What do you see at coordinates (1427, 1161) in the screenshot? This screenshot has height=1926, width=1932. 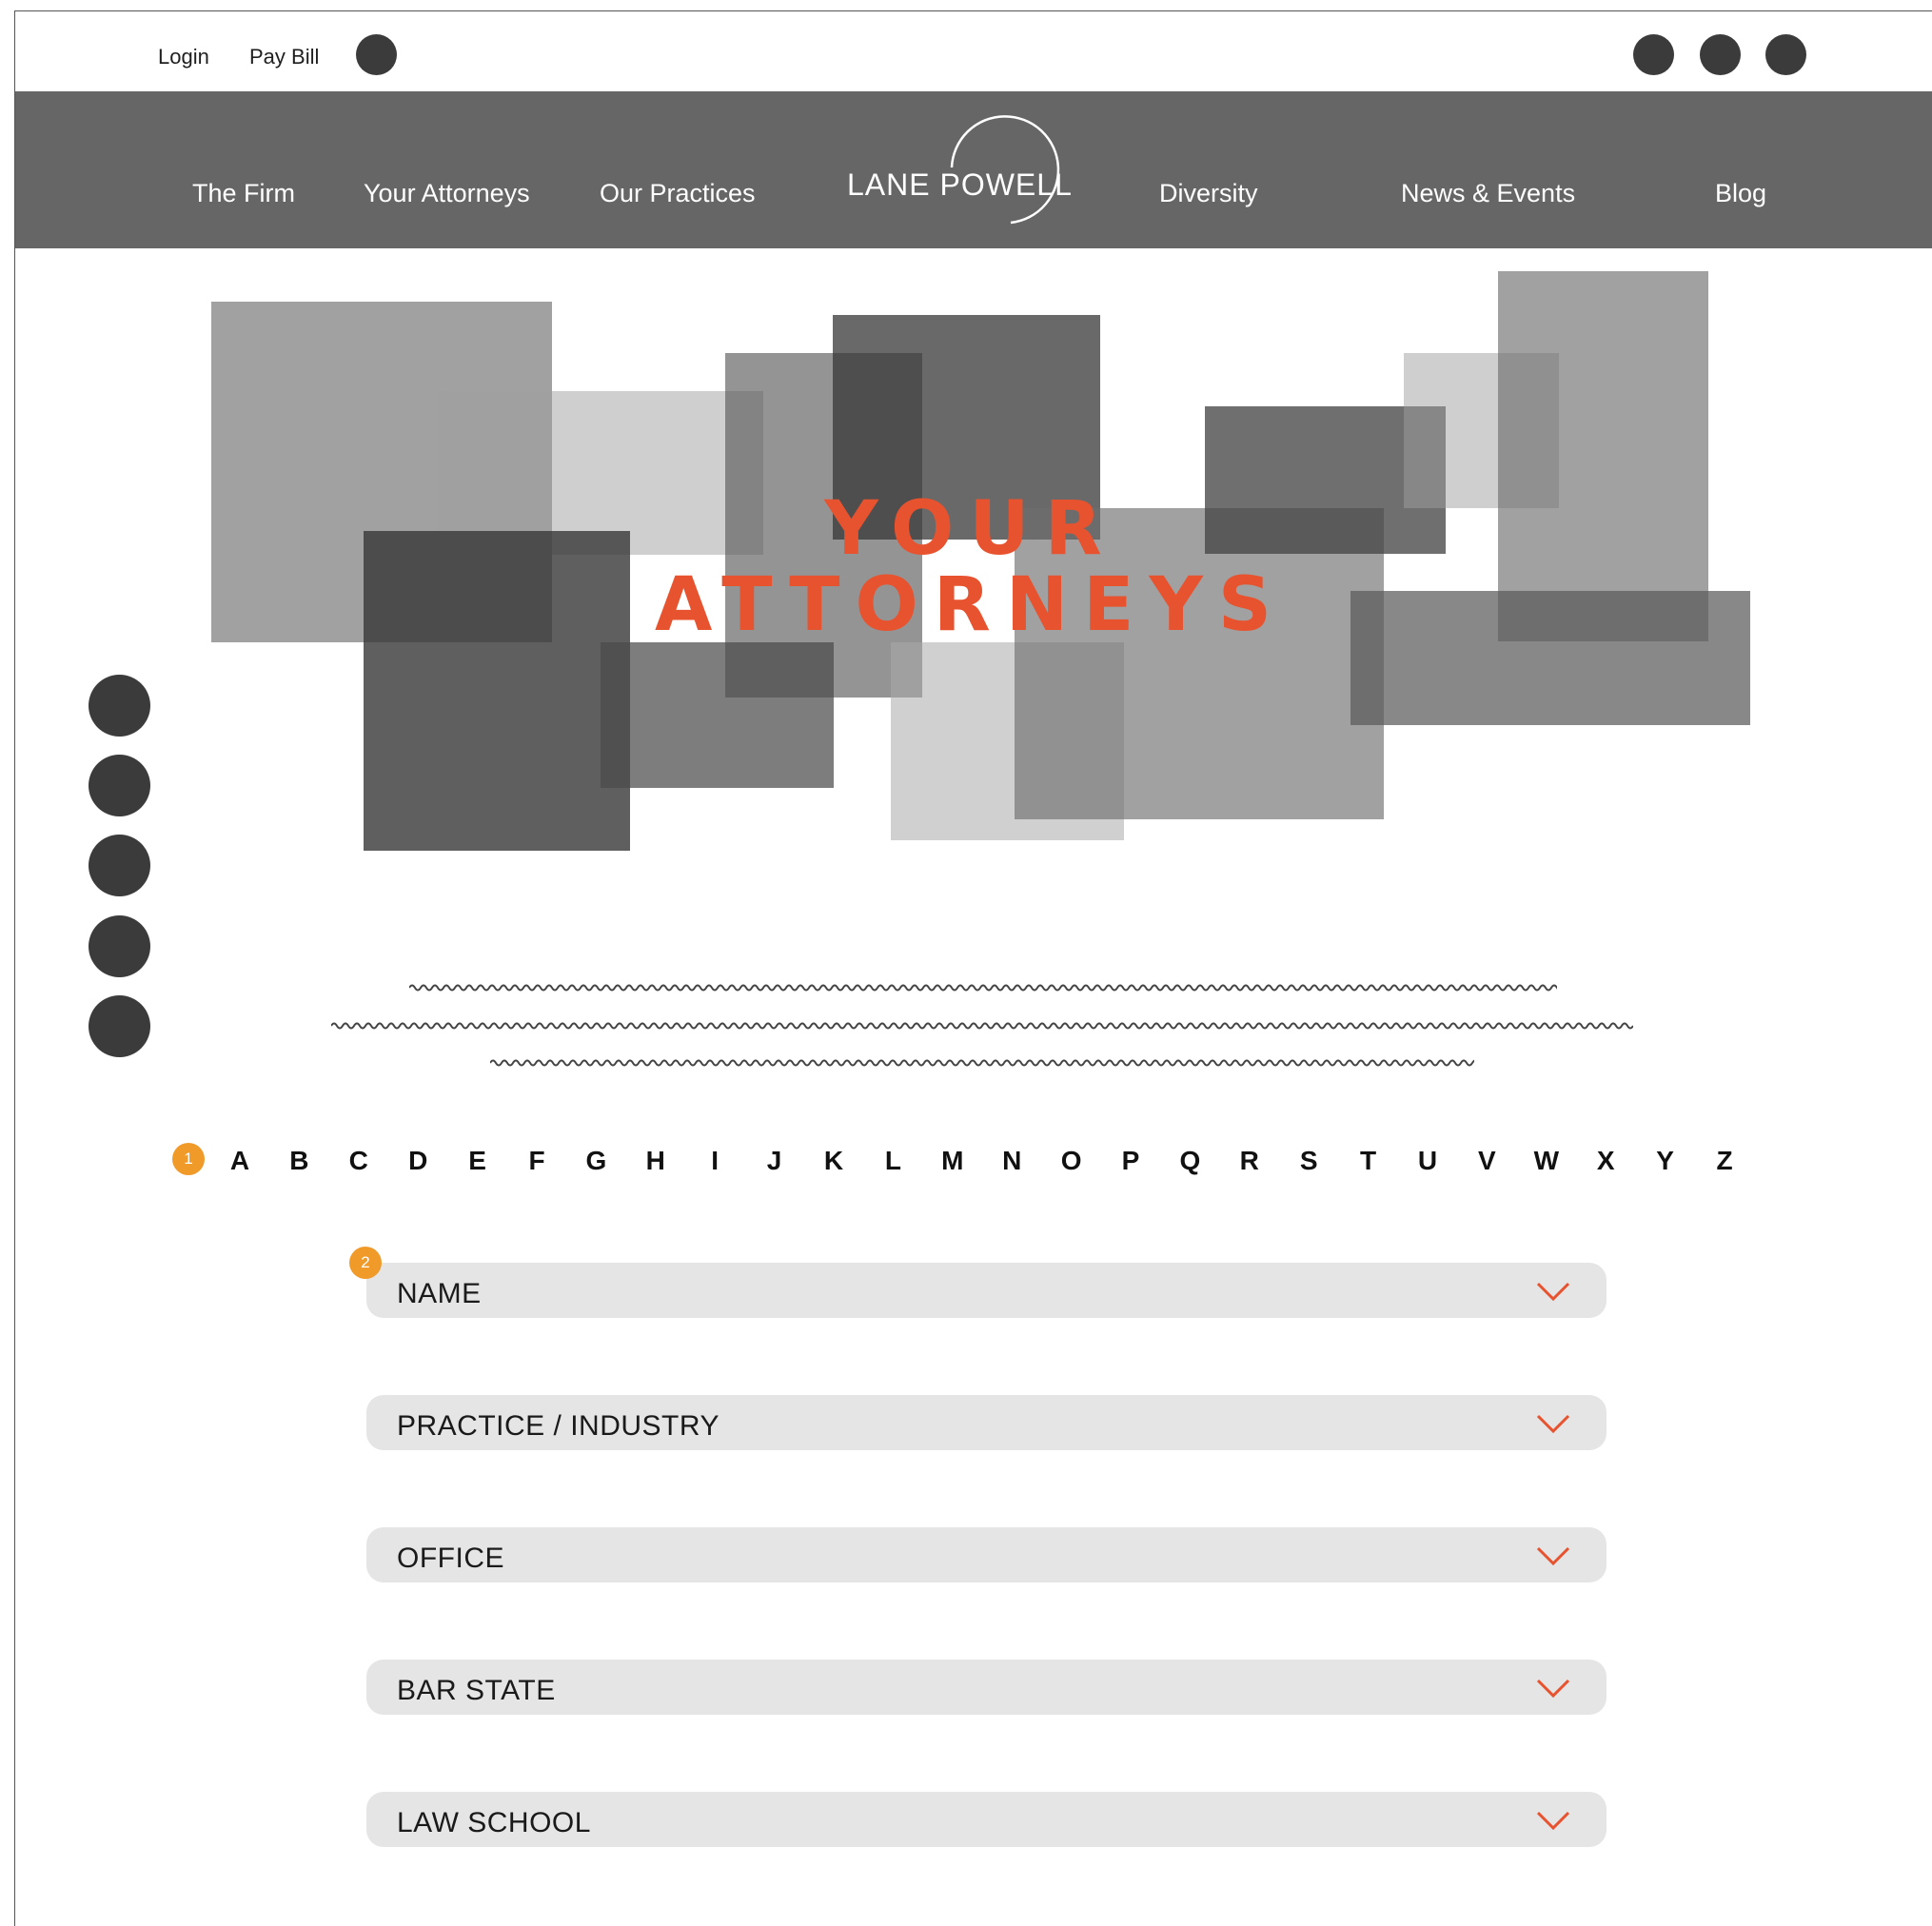 I see `letter-filter-u: U` at bounding box center [1427, 1161].